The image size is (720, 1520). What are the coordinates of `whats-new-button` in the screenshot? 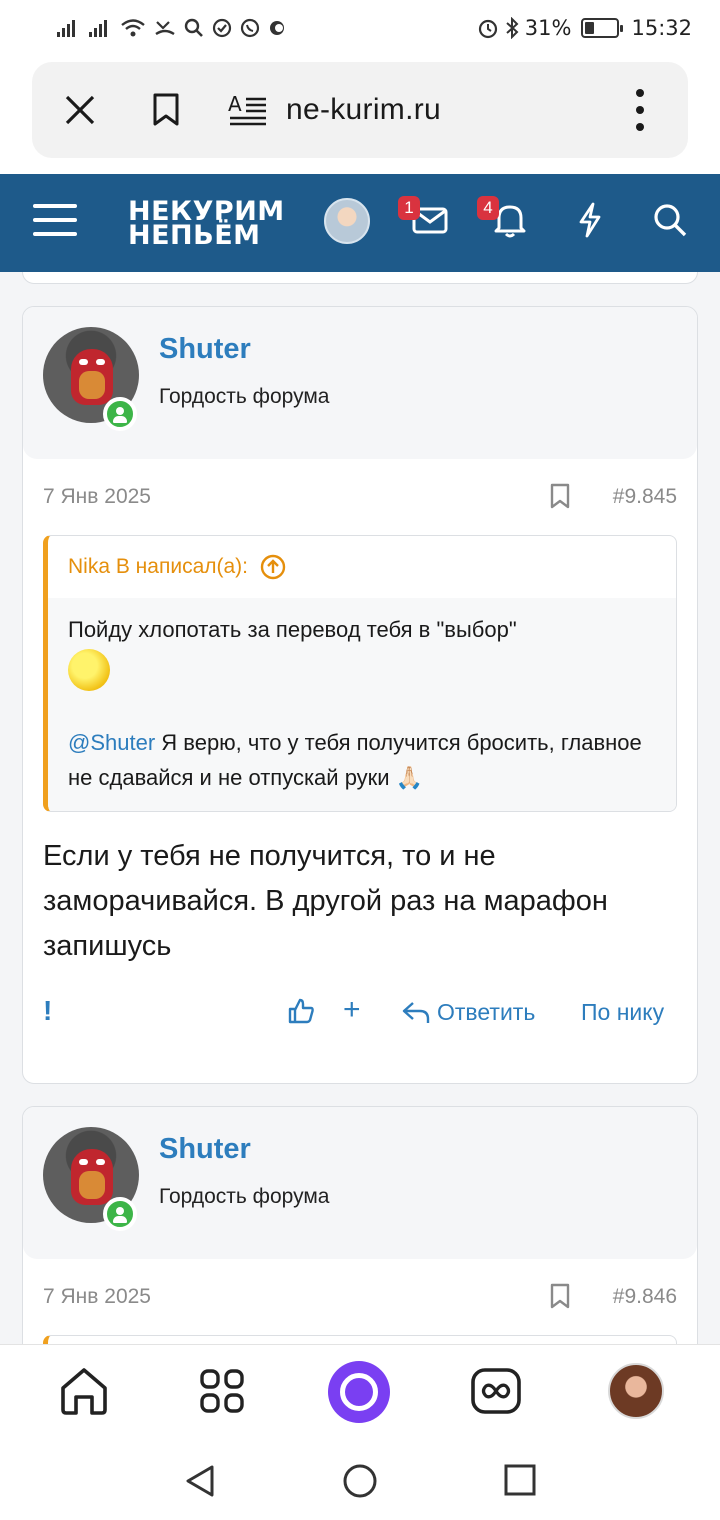 It's located at (590, 220).